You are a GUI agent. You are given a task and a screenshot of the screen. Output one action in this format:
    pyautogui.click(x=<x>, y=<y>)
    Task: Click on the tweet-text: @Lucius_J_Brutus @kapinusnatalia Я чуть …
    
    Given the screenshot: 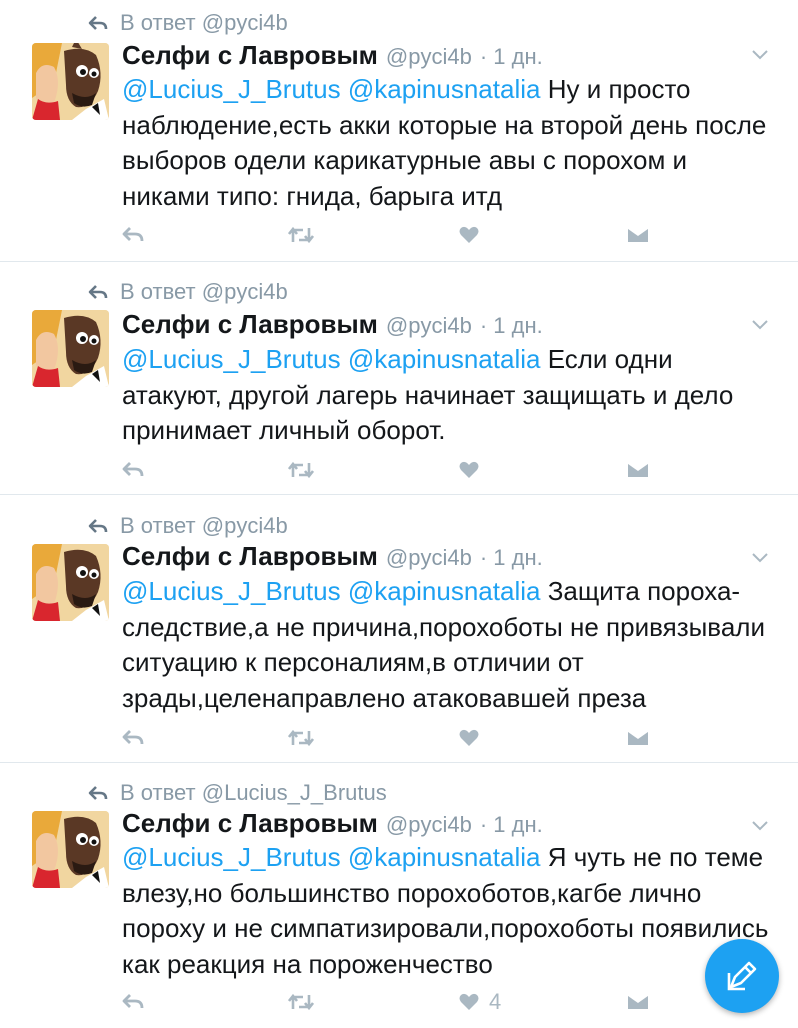 What is the action you would take?
    pyautogui.click(x=447, y=911)
    